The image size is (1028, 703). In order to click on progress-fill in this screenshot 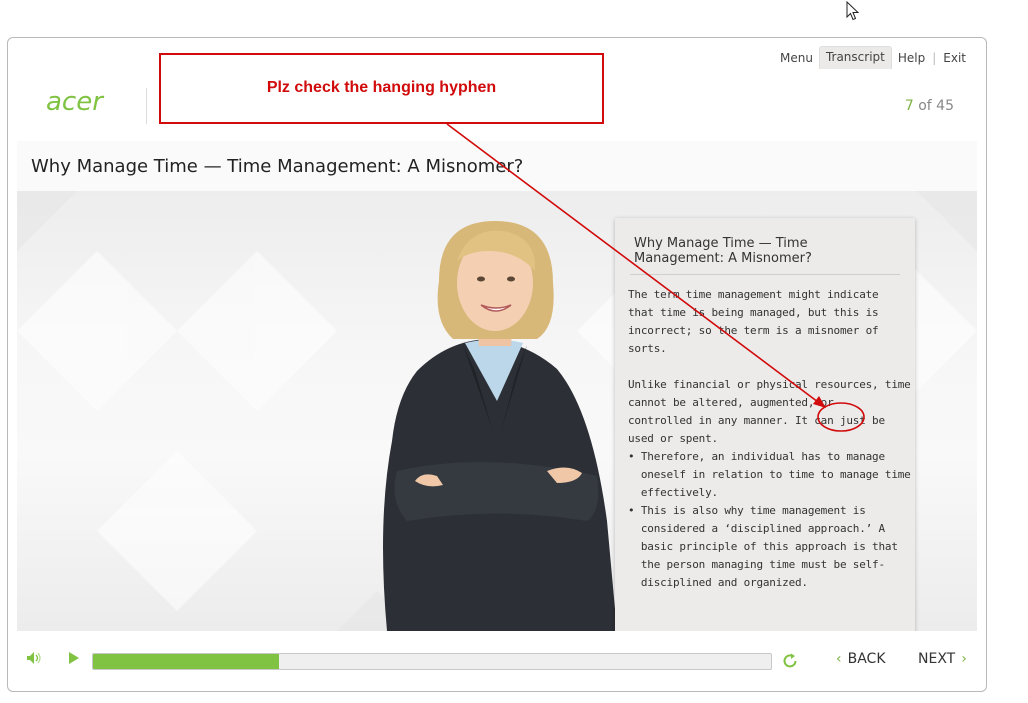, I will do `click(186, 661)`.